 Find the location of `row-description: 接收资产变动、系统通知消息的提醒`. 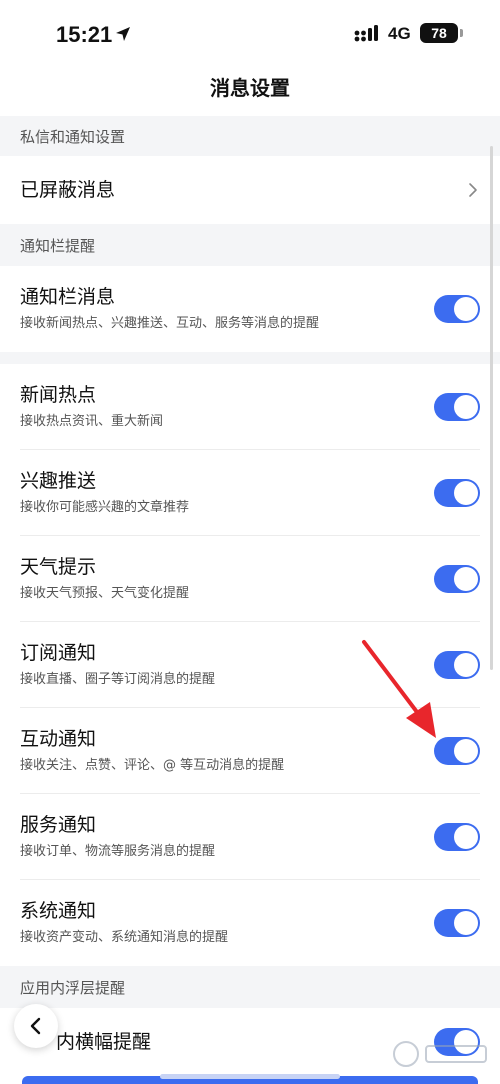

row-description: 接收资产变动、系统通知消息的提醒 is located at coordinates (124, 937).